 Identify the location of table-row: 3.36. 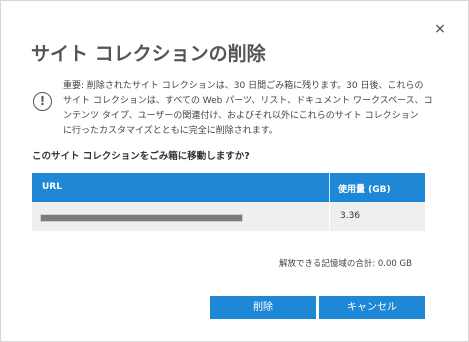
(228, 216).